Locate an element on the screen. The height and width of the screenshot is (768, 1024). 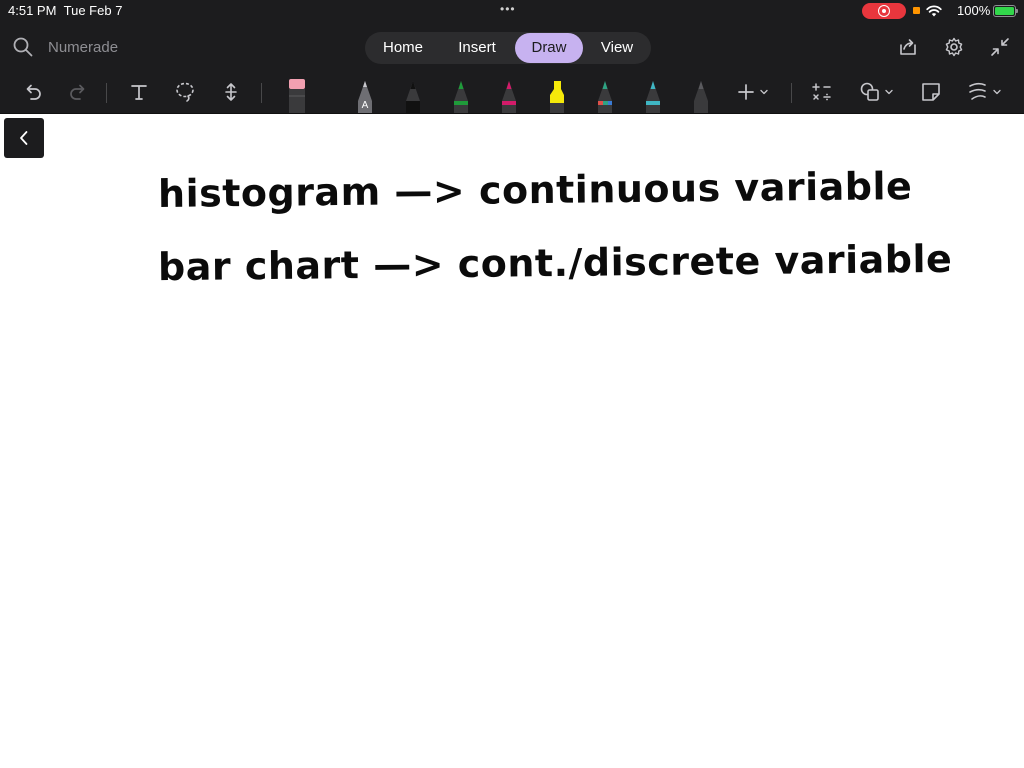
sticky-note-button is located at coordinates (931, 92).